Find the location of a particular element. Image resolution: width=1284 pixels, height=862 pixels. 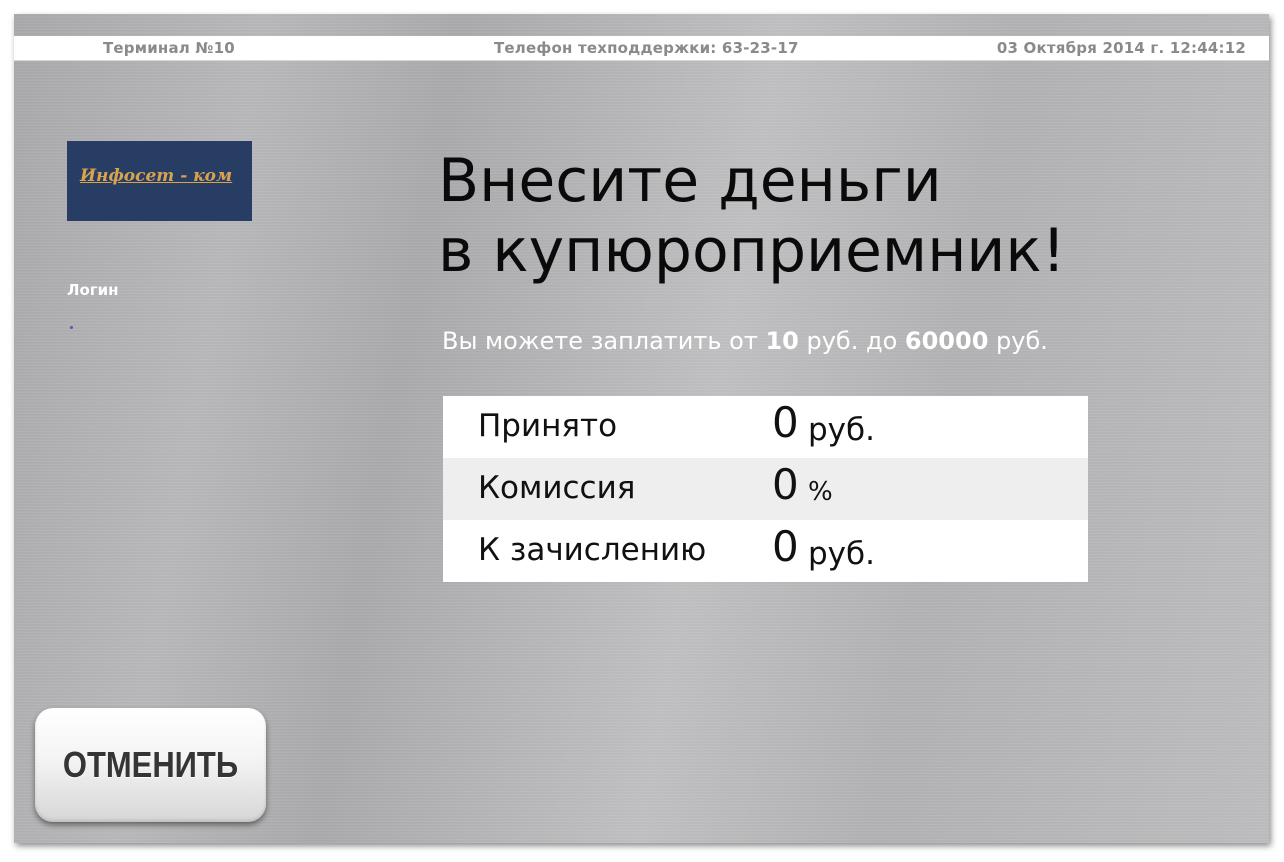

limits-prefix: Вы можете заплатить от is located at coordinates (600, 341).